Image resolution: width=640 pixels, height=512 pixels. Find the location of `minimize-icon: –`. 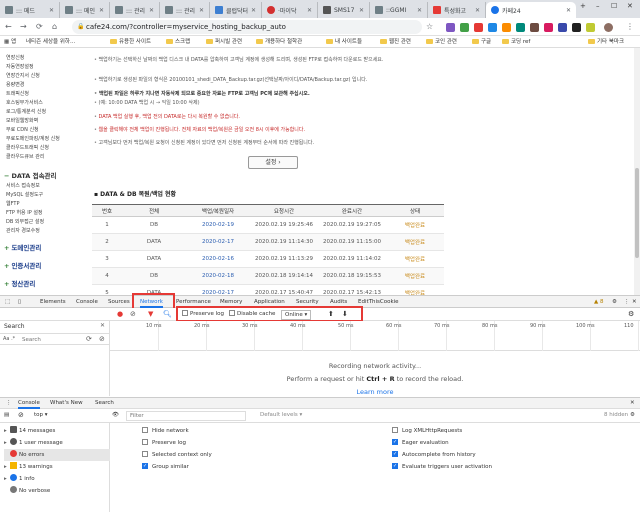

minimize-icon: – is located at coordinates (598, 6).